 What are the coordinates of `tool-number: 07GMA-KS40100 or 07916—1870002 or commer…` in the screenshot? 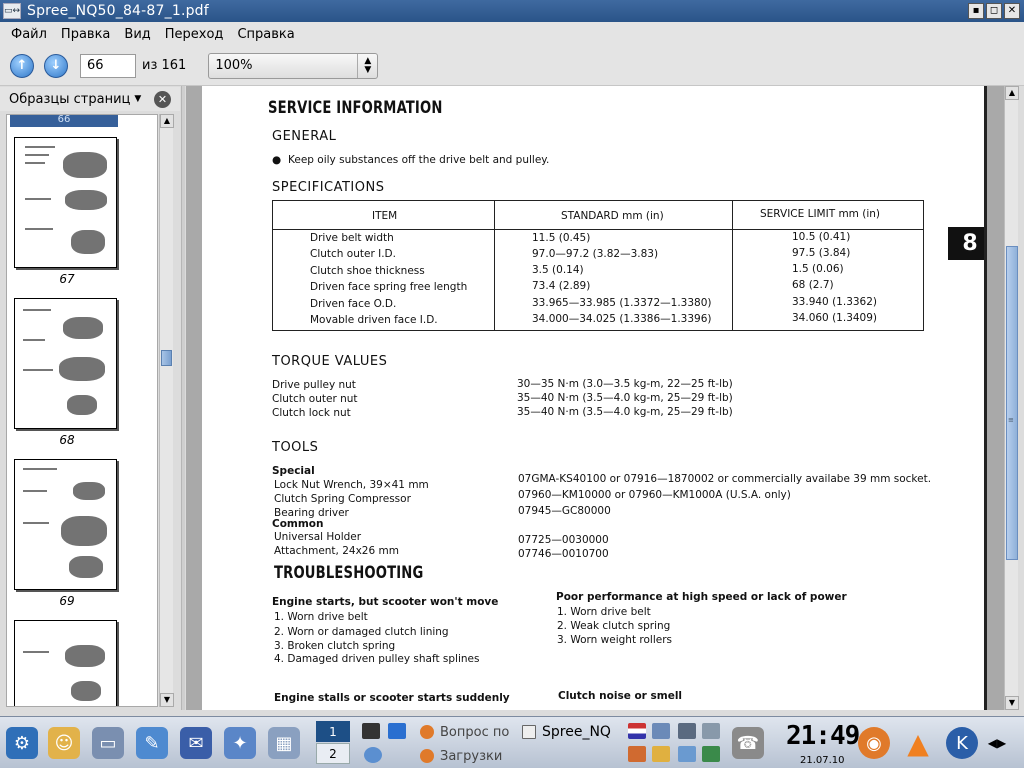 It's located at (725, 479).